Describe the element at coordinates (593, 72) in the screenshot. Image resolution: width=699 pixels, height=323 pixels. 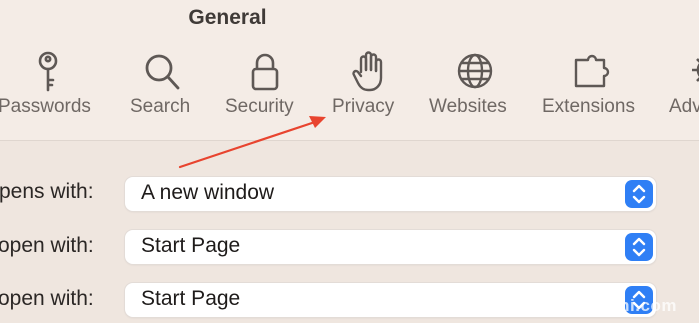
I see `puzzle-piece-icon` at that location.